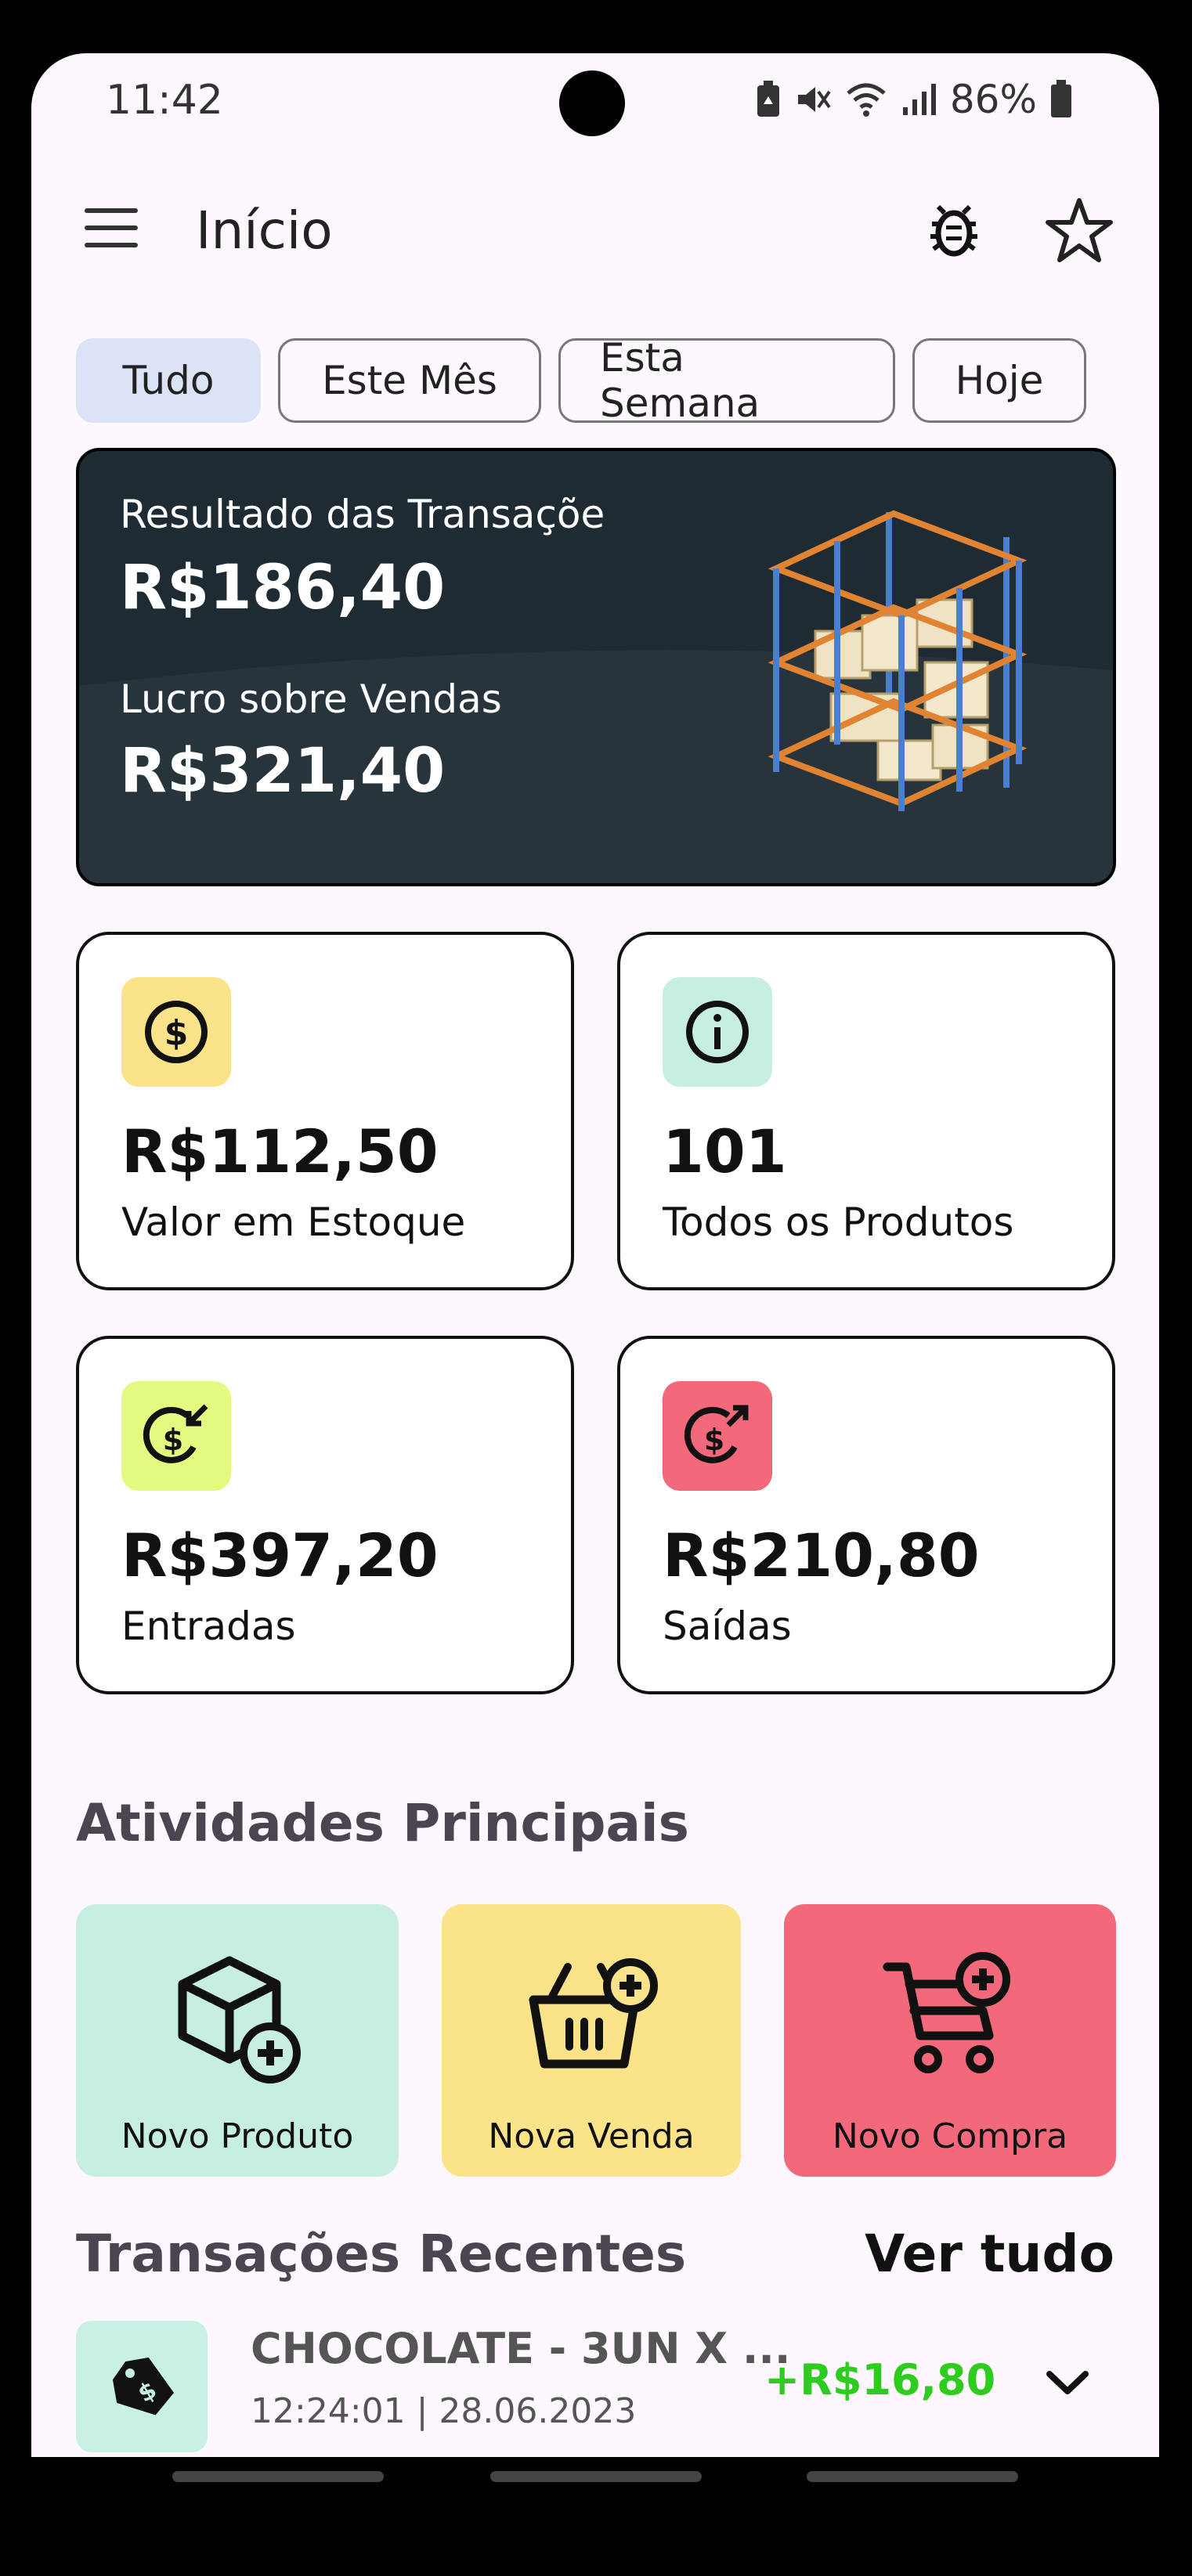 This screenshot has width=1192, height=2576. Describe the element at coordinates (240, 2020) in the screenshot. I see `box-plus-icon` at that location.